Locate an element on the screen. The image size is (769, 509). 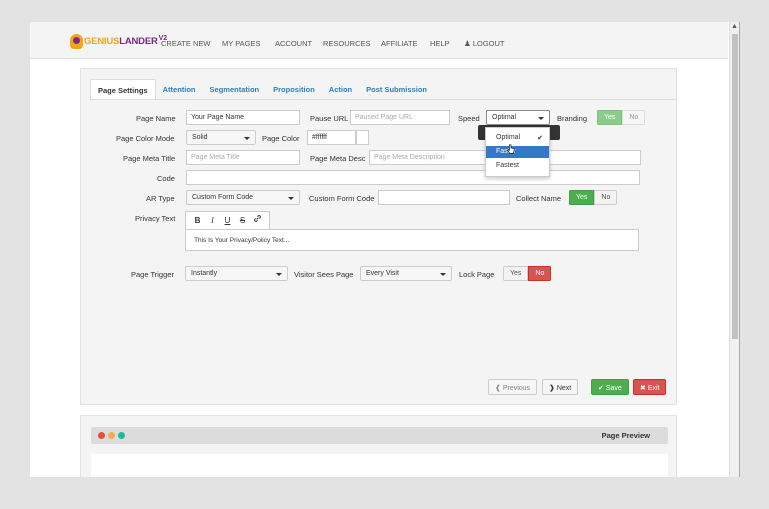
page-meta-title-label: Page Meta Title is located at coordinates (149, 158).